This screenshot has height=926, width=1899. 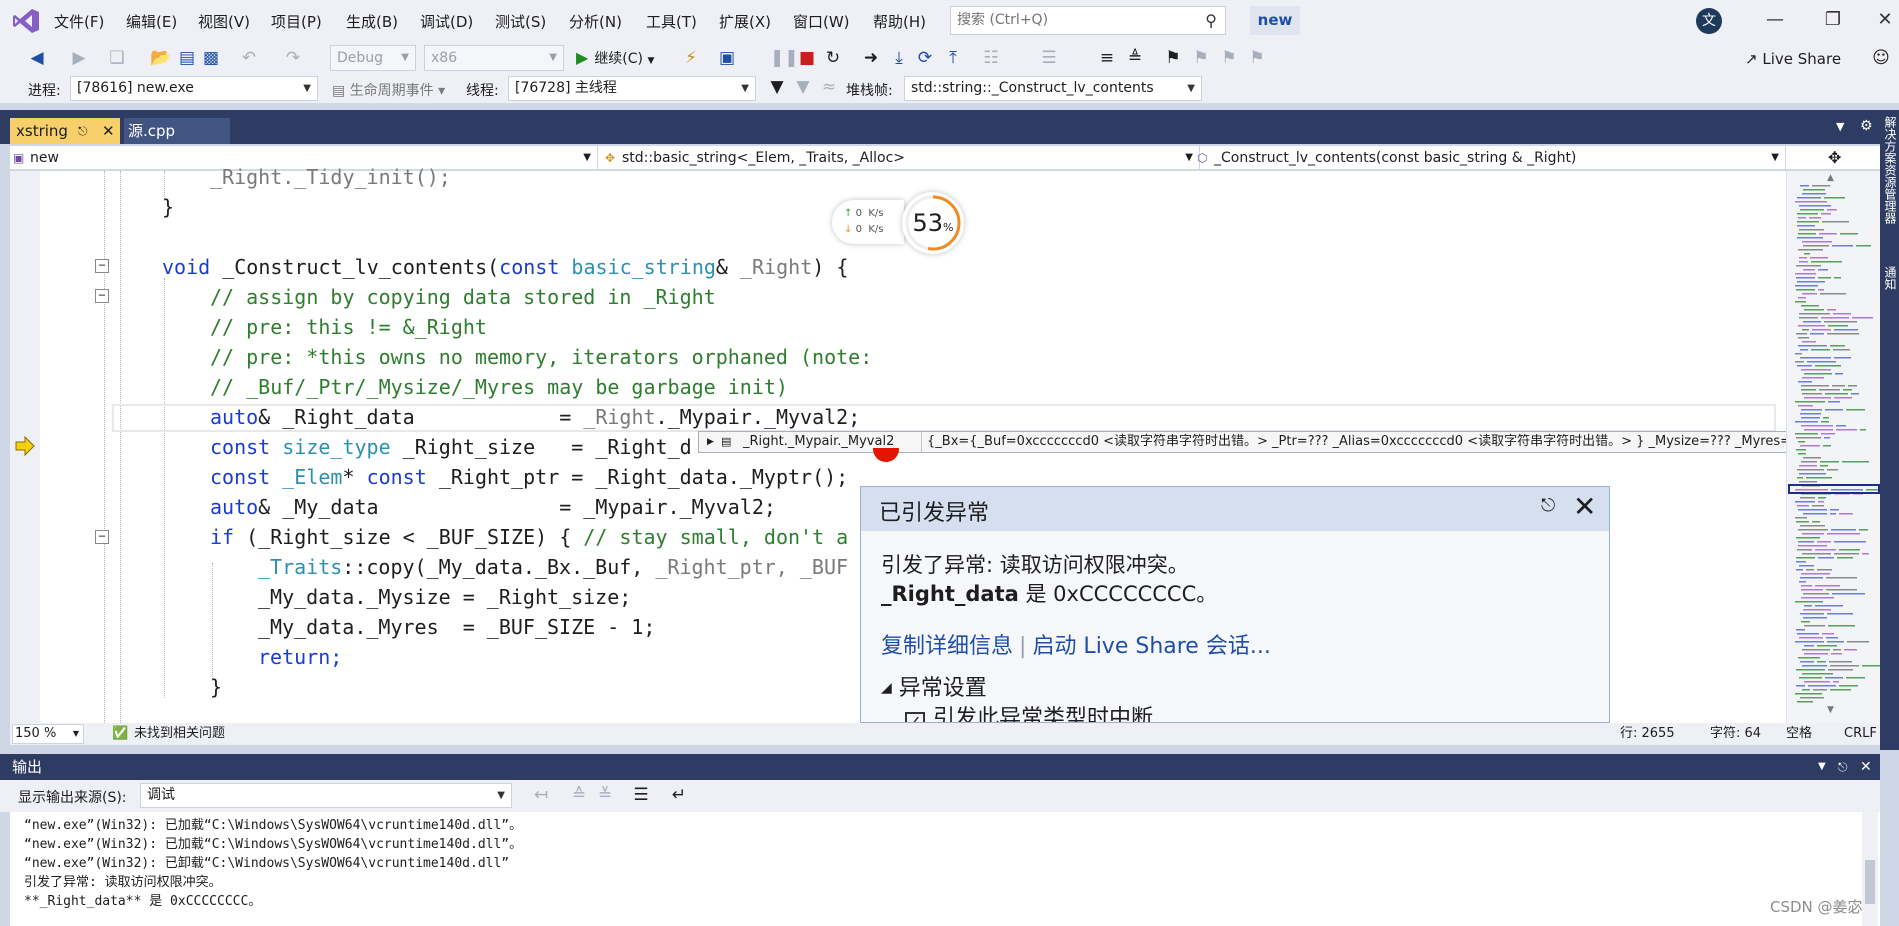 What do you see at coordinates (541, 795) in the screenshot?
I see `find-message-icon: ↤` at bounding box center [541, 795].